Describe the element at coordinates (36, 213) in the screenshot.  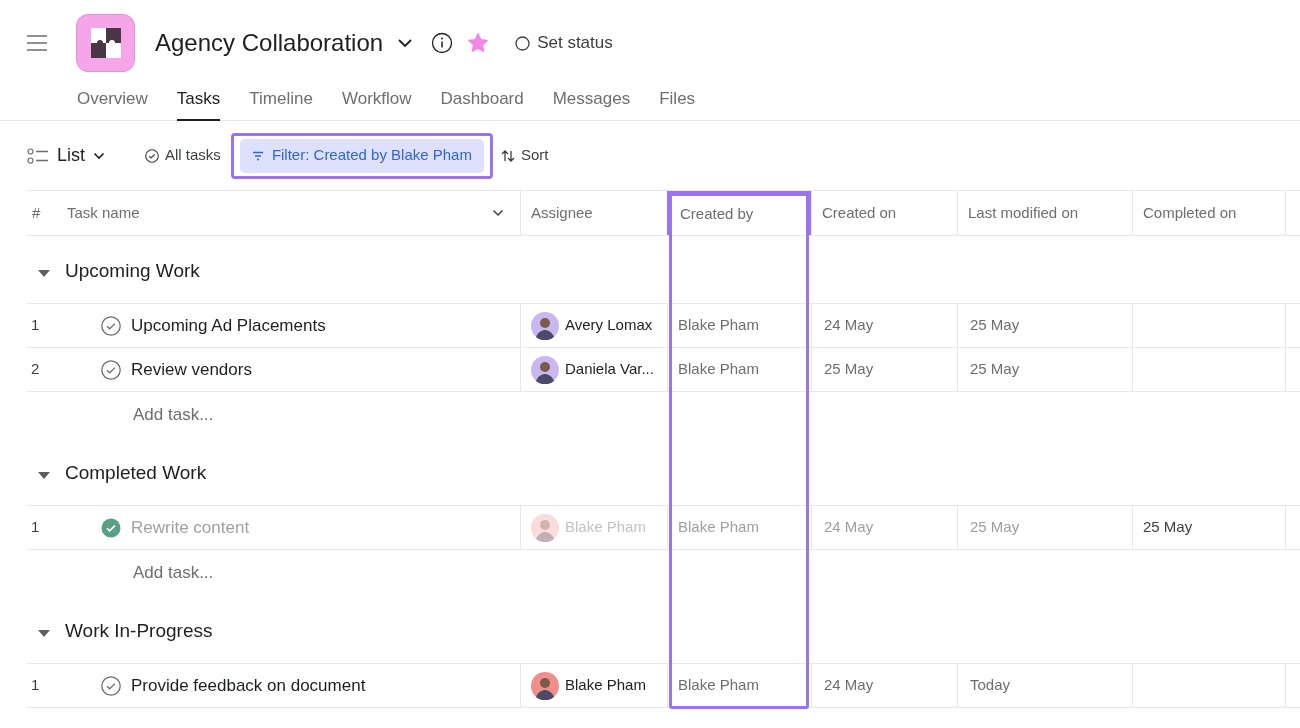
I see `column-header: #` at that location.